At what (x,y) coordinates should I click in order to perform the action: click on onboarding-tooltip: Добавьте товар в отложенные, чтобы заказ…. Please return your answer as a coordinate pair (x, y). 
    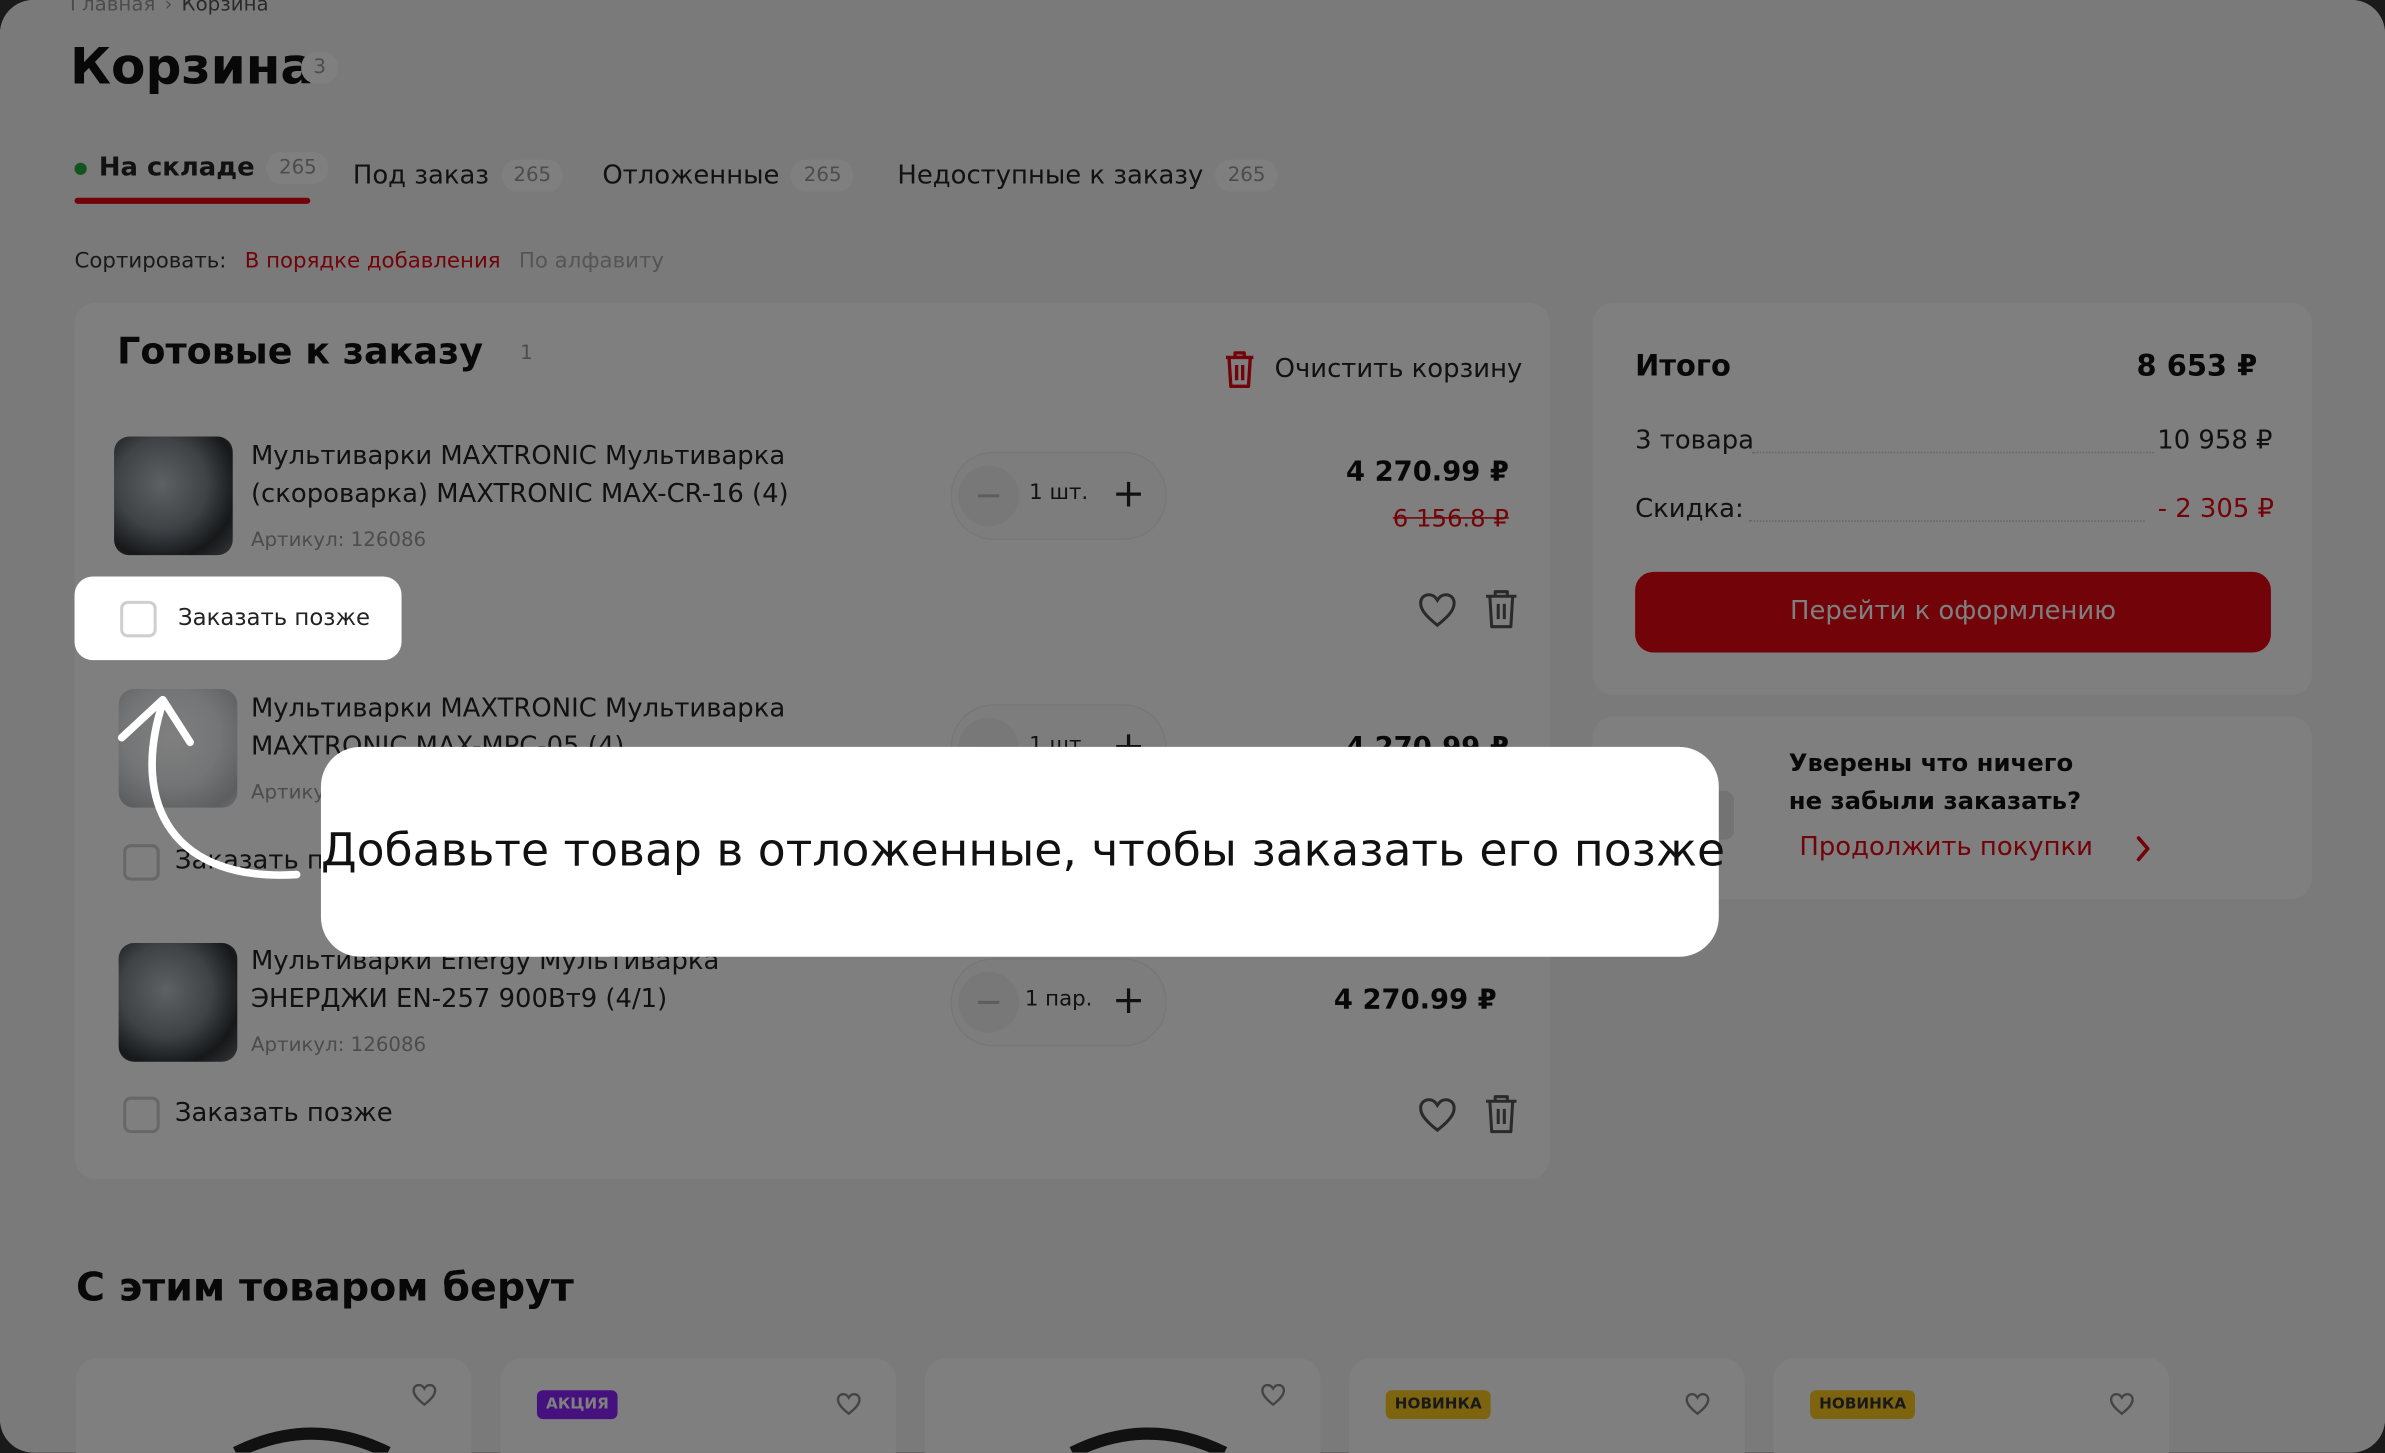
    Looking at the image, I should click on (1022, 851).